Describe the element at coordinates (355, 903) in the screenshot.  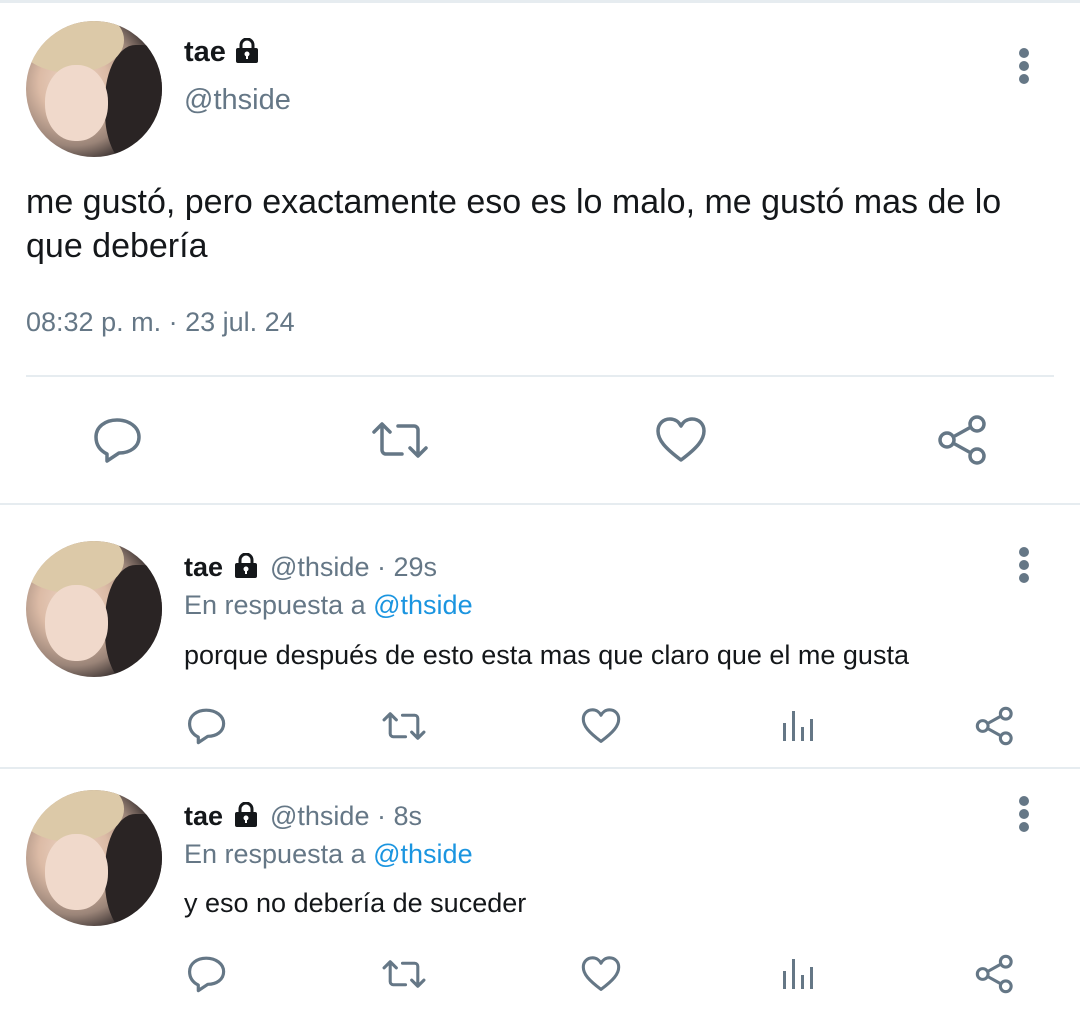
I see `reply-text: y eso no debería de suceder` at that location.